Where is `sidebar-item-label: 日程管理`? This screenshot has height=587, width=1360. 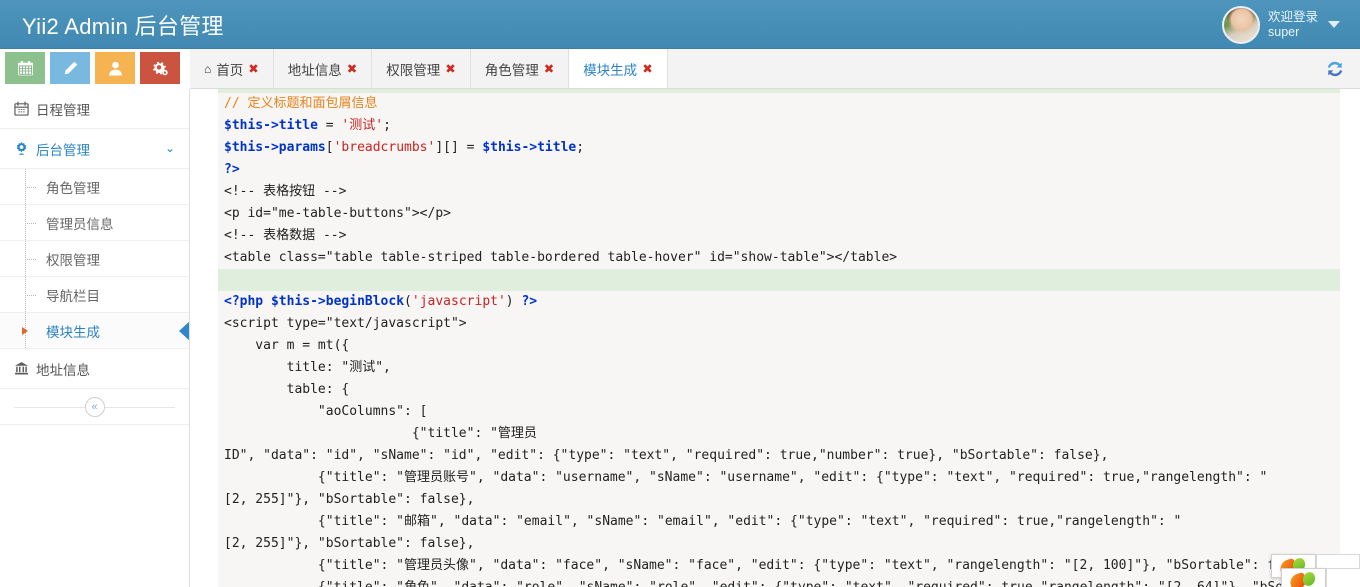 sidebar-item-label: 日程管理 is located at coordinates (63, 110).